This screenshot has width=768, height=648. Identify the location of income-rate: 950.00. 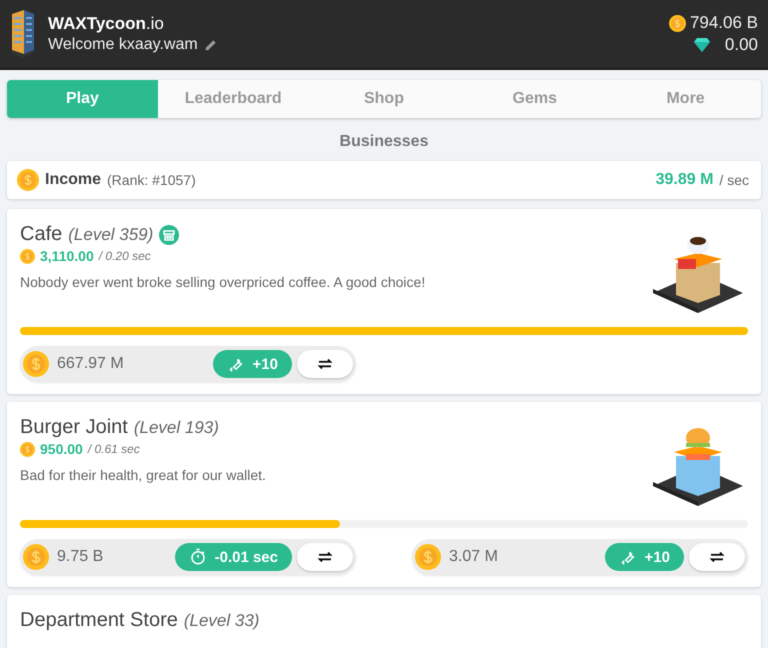
(61, 449).